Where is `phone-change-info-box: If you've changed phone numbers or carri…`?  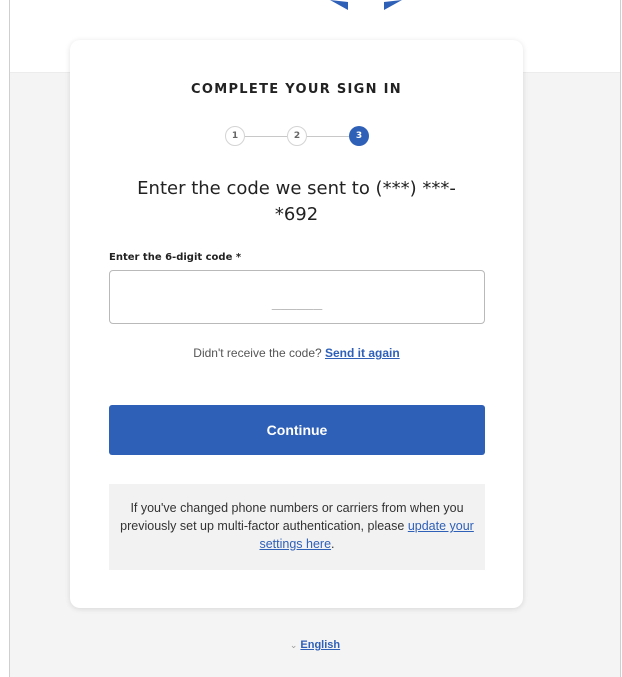 phone-change-info-box: If you've changed phone numbers or carri… is located at coordinates (297, 527).